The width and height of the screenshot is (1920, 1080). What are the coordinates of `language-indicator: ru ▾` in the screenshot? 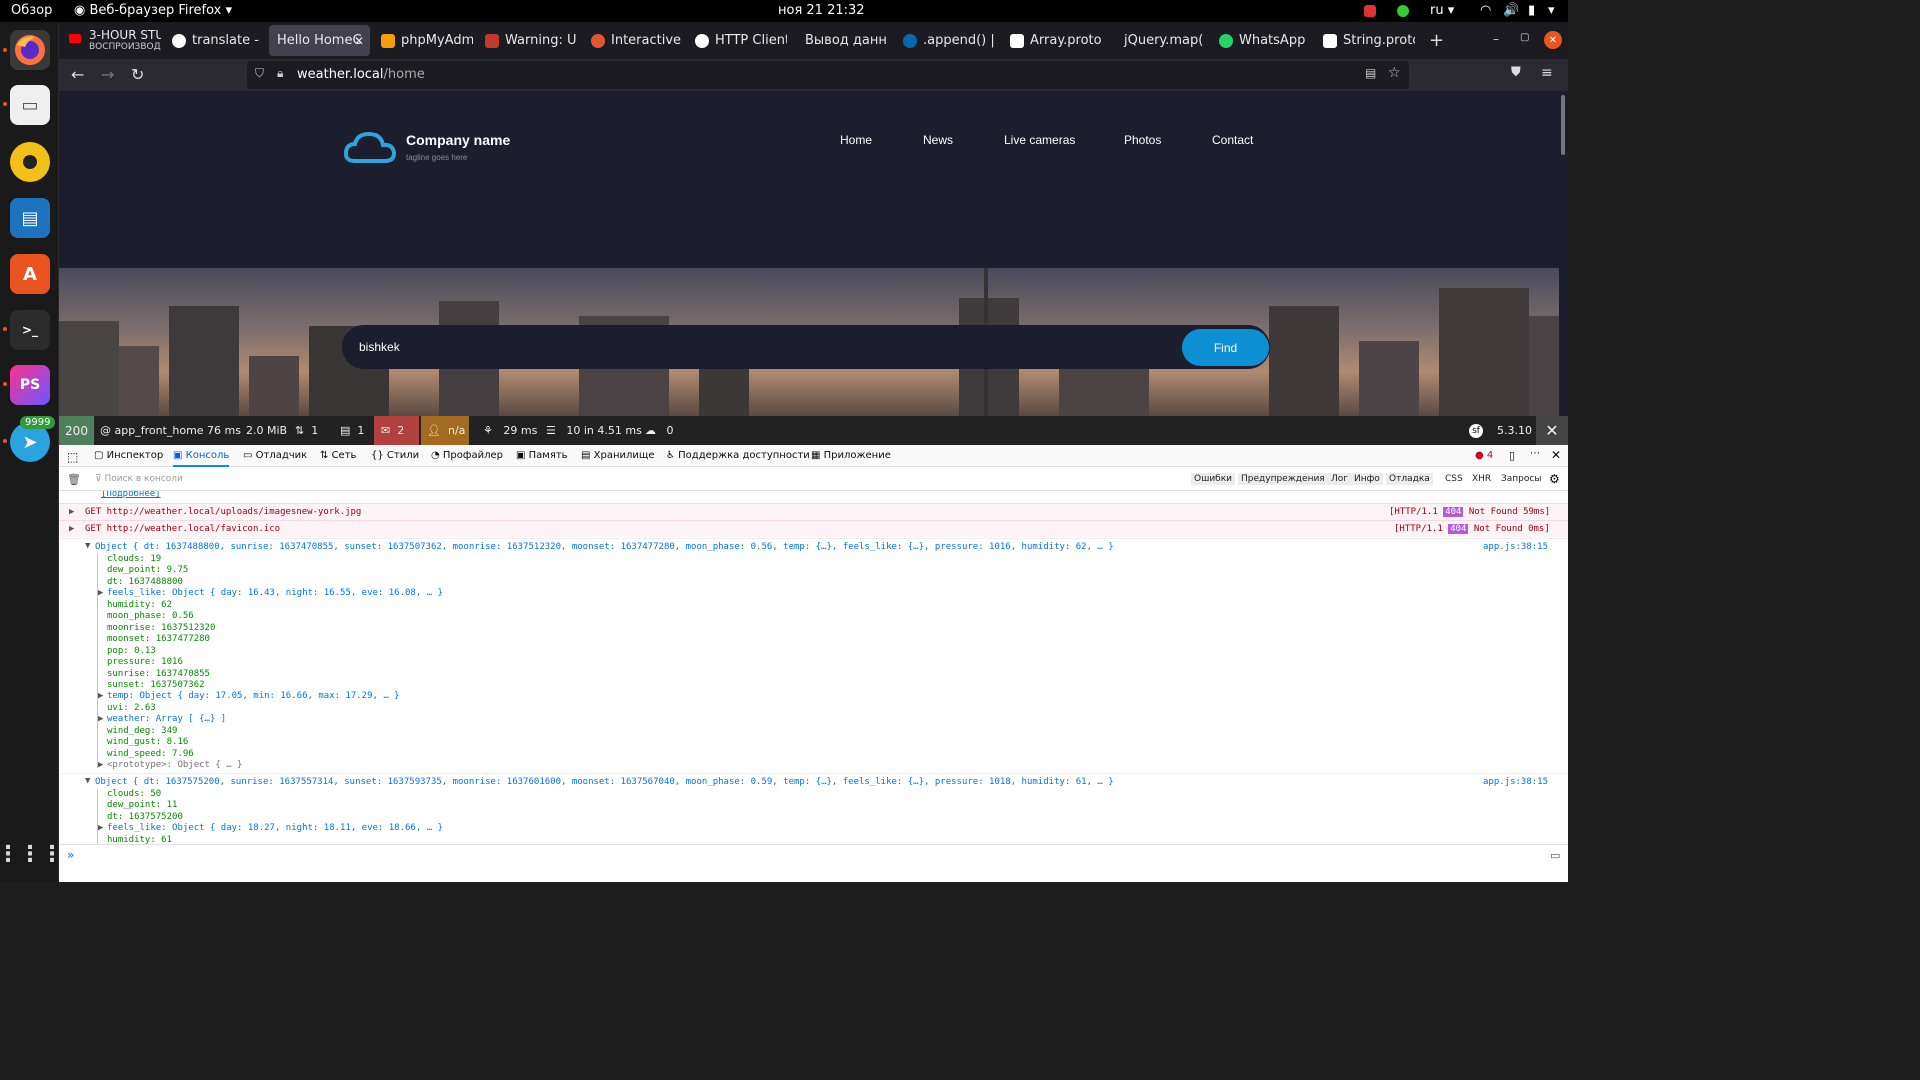 It's located at (1442, 10).